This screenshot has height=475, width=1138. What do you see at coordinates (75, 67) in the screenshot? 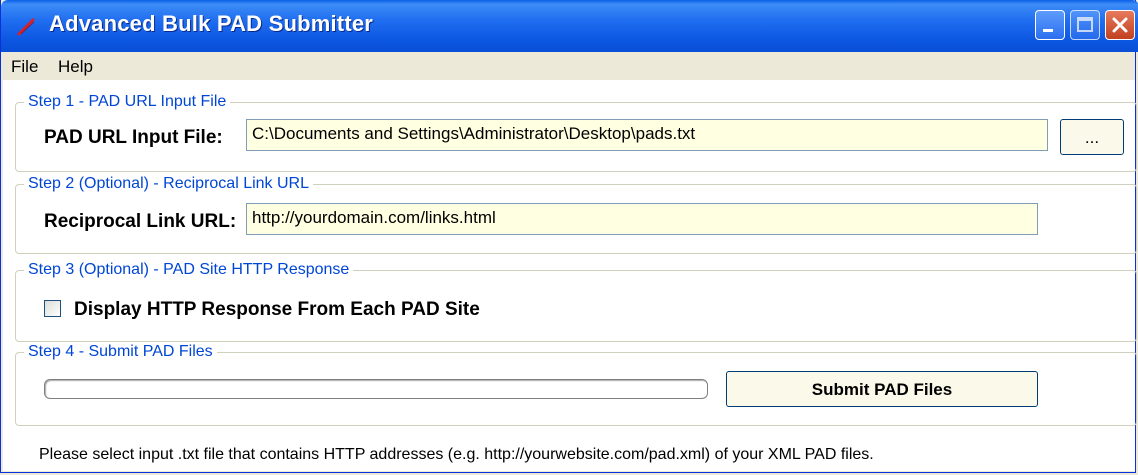
I see `menu-help: Help` at bounding box center [75, 67].